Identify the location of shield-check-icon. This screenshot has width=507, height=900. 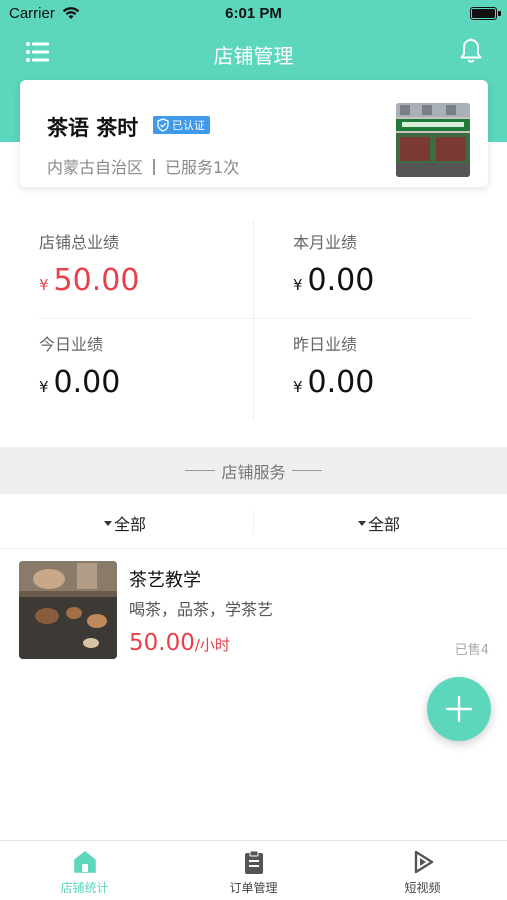
(163, 125).